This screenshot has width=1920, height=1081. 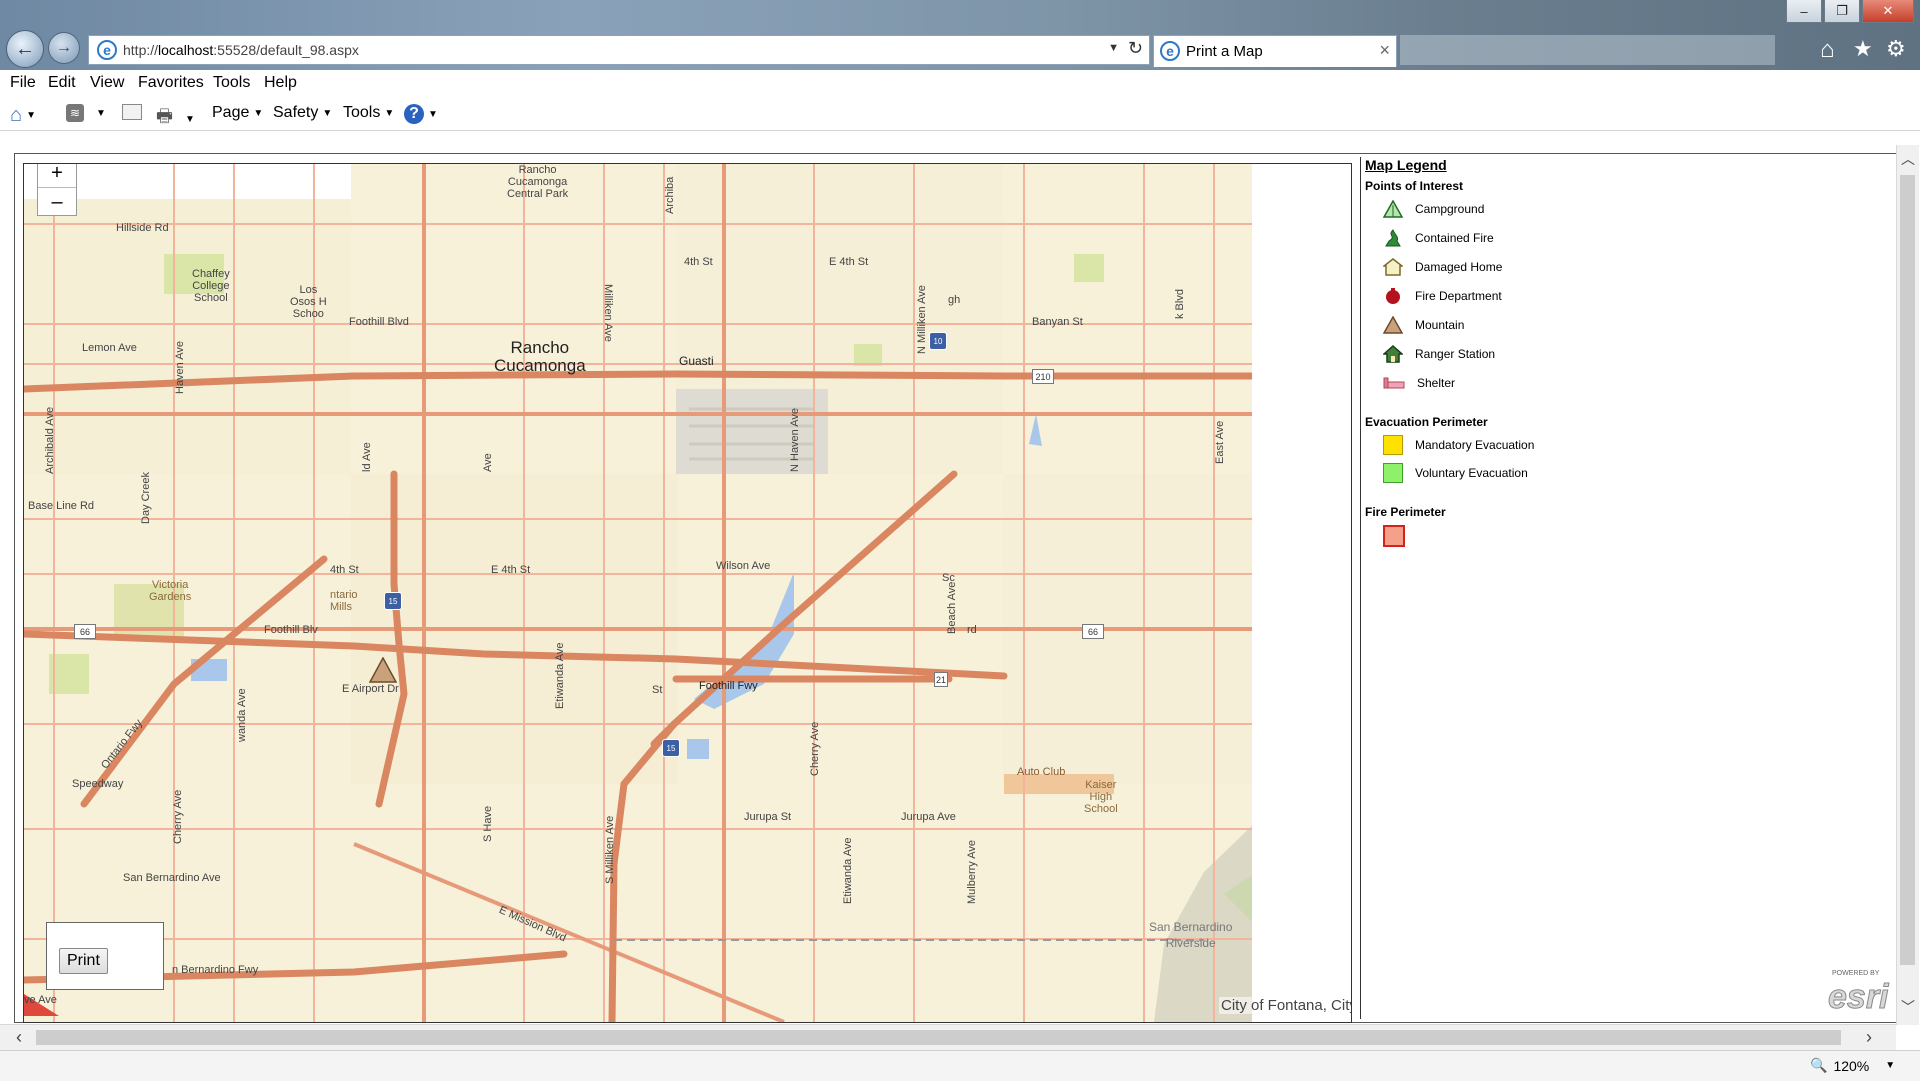 I want to click on printer-icon: 🖶, so click(x=164, y=116).